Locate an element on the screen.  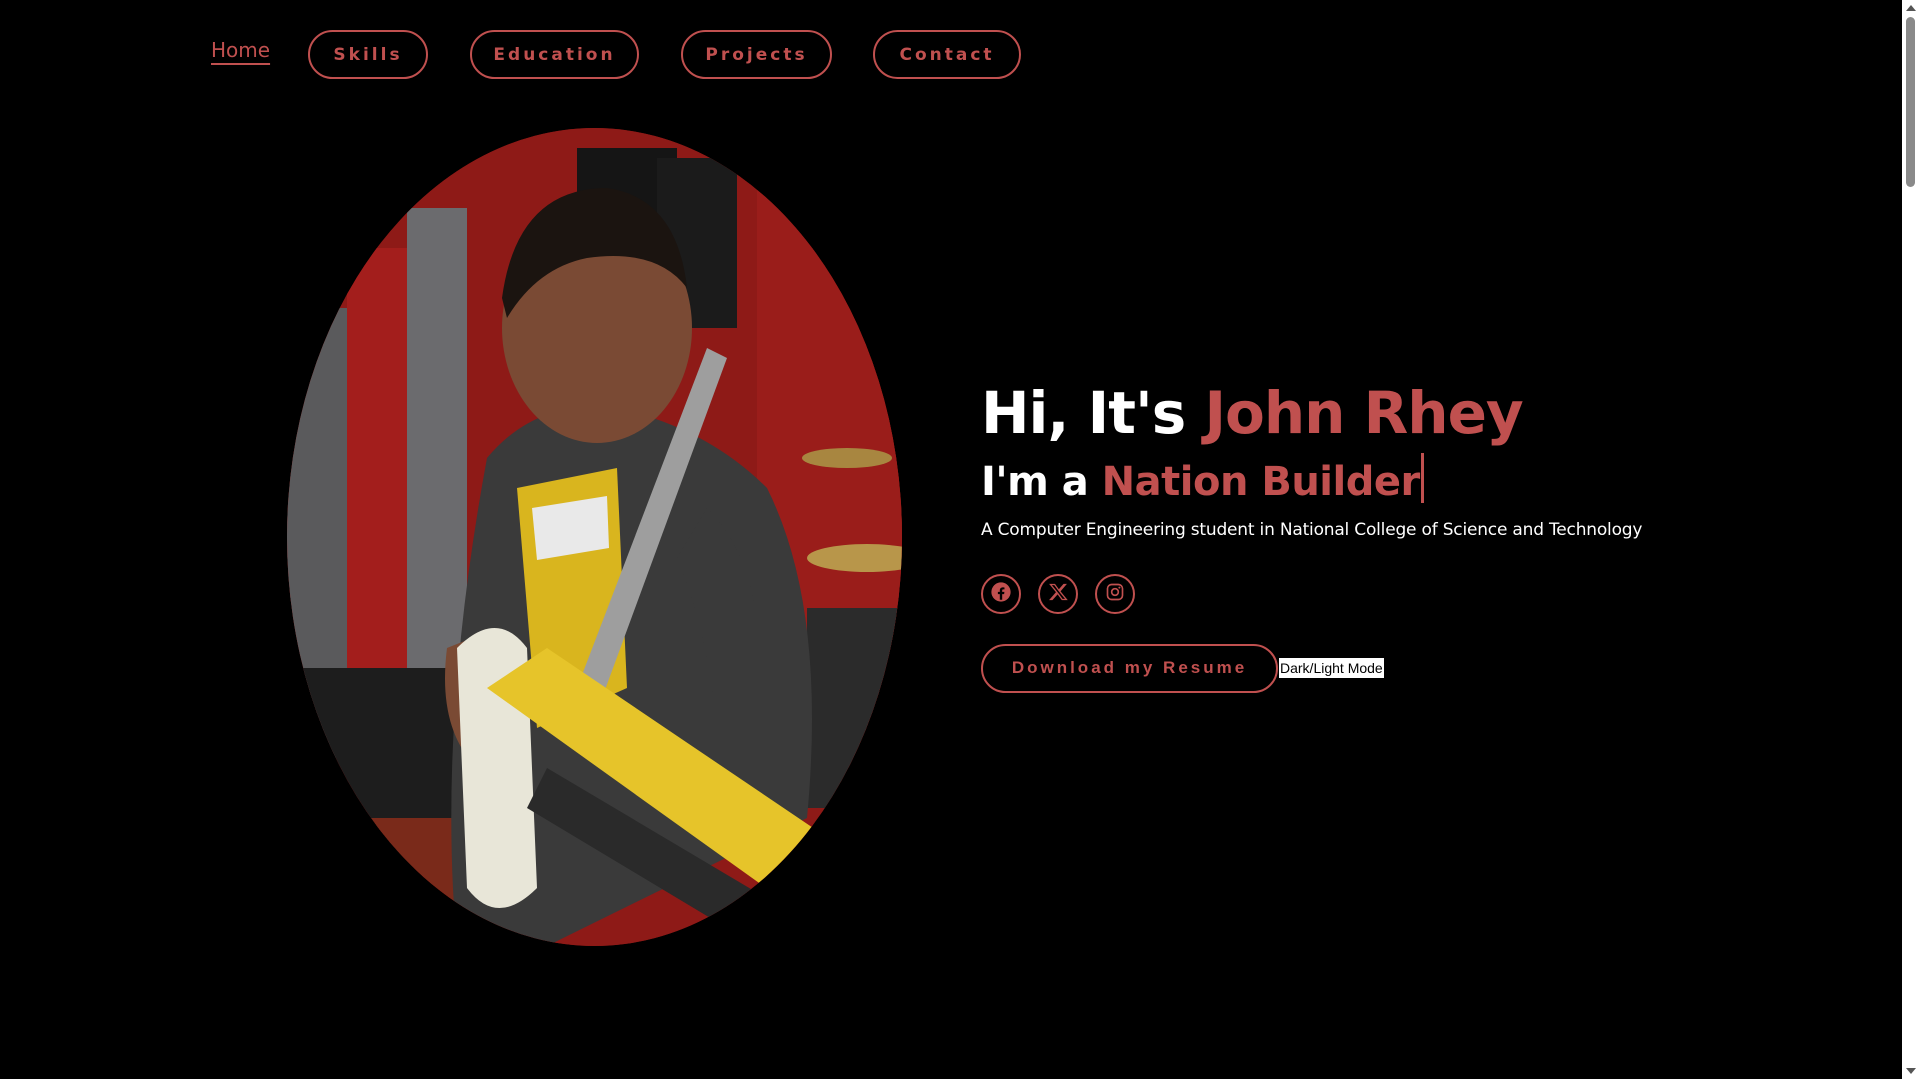
role-prefix: I'm a is located at coordinates (1041, 481).